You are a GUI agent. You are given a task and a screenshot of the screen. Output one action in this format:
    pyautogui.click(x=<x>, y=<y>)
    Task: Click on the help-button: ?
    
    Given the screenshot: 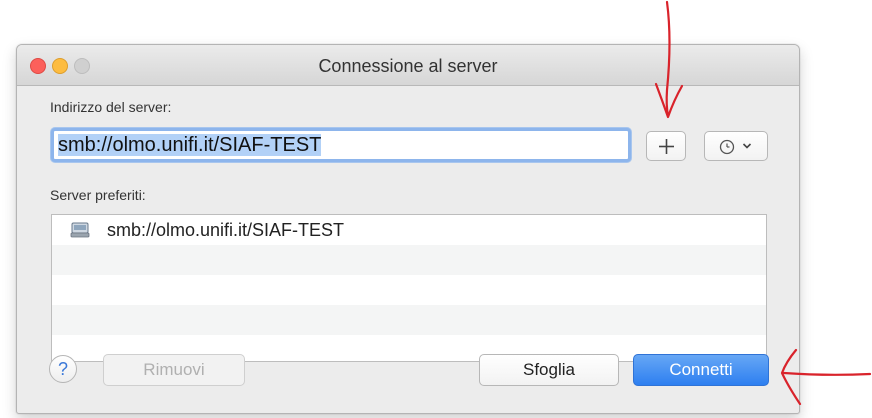 What is the action you would take?
    pyautogui.click(x=63, y=369)
    